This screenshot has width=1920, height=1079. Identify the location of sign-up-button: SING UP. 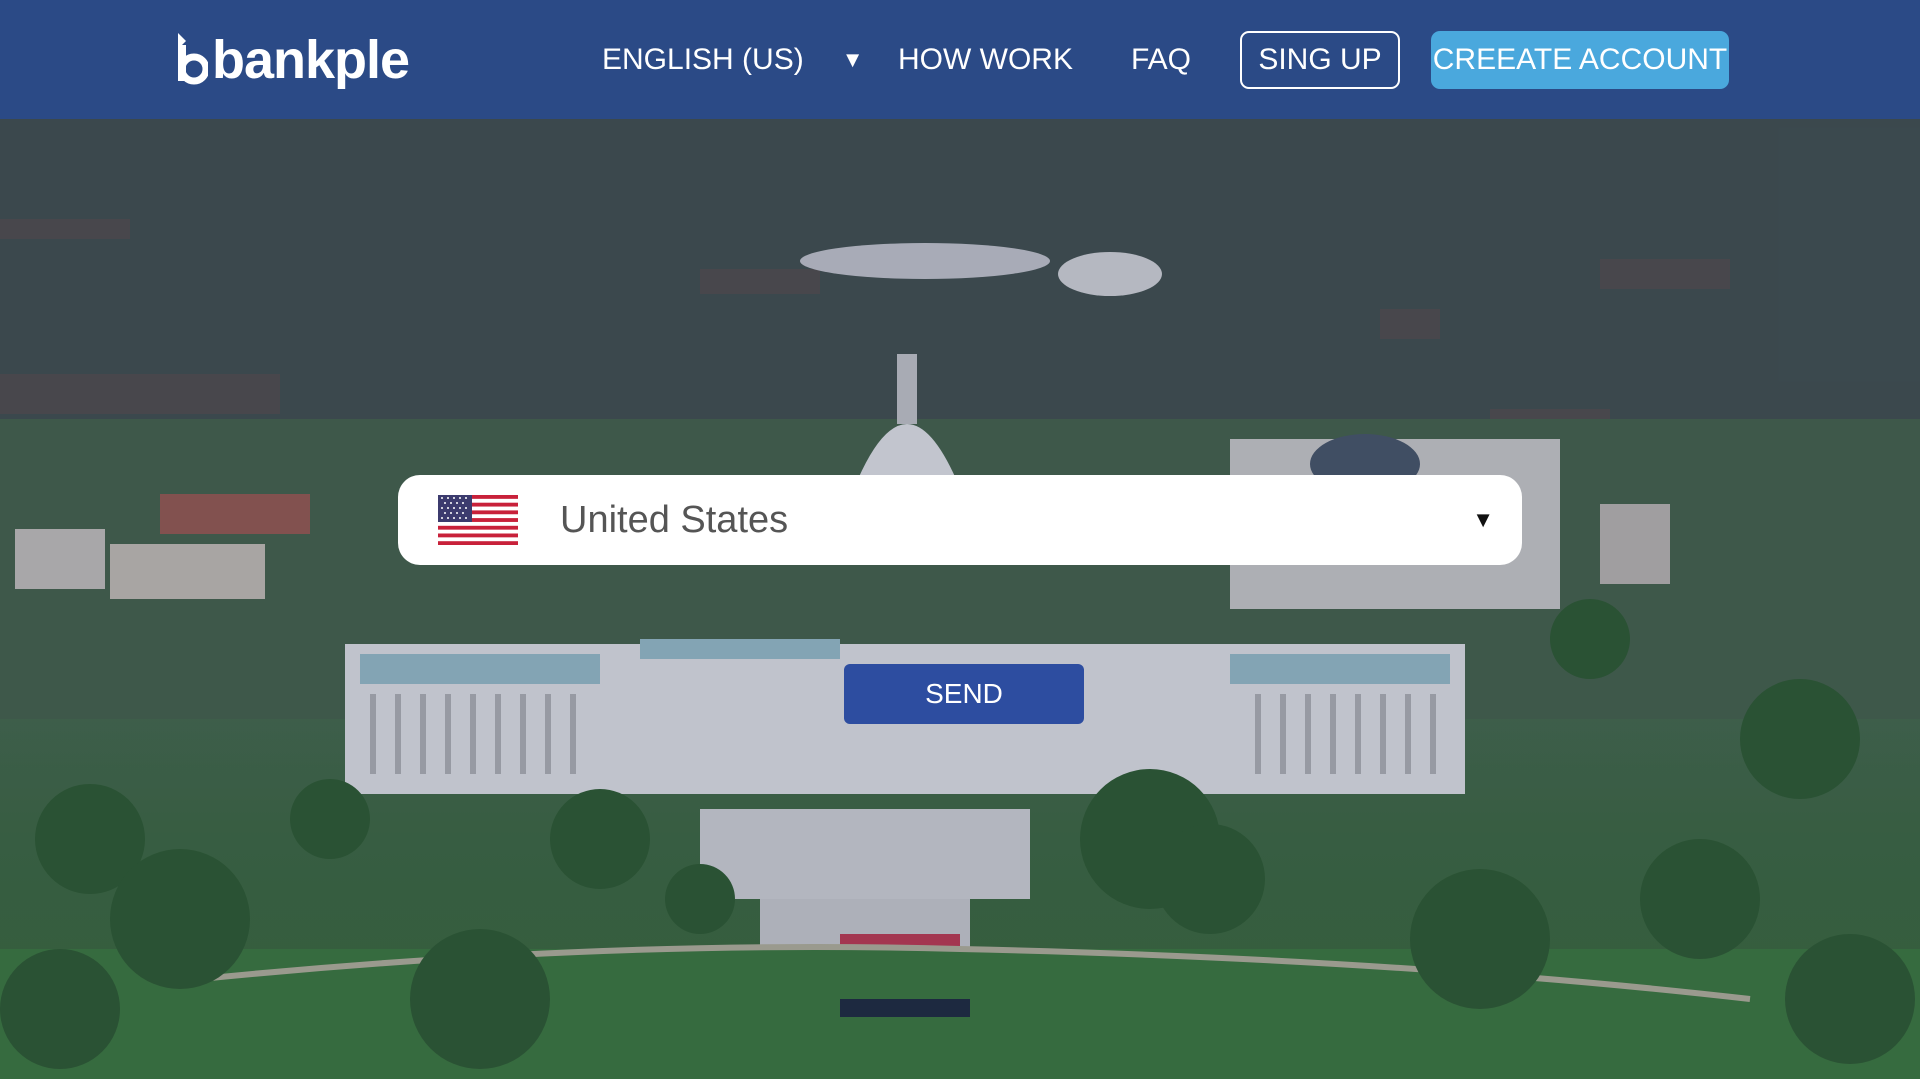
(1320, 60).